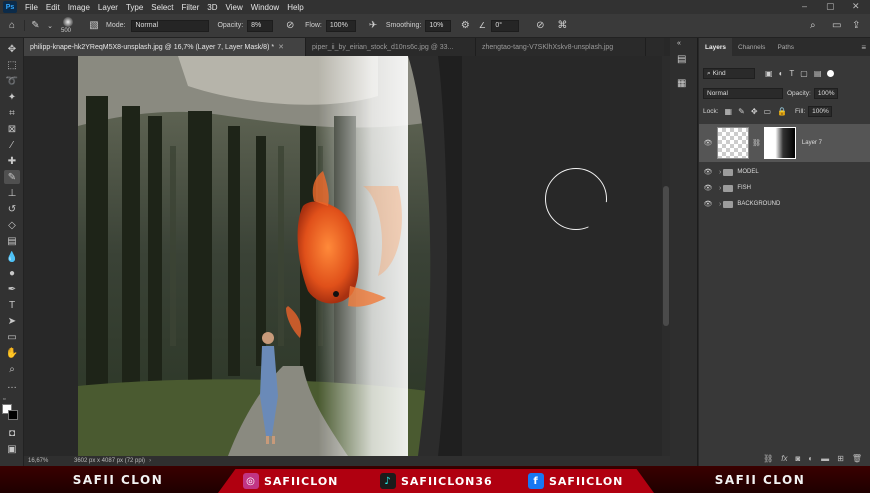 The height and width of the screenshot is (493, 870). What do you see at coordinates (162, 7) in the screenshot?
I see `menu-select: Select` at bounding box center [162, 7].